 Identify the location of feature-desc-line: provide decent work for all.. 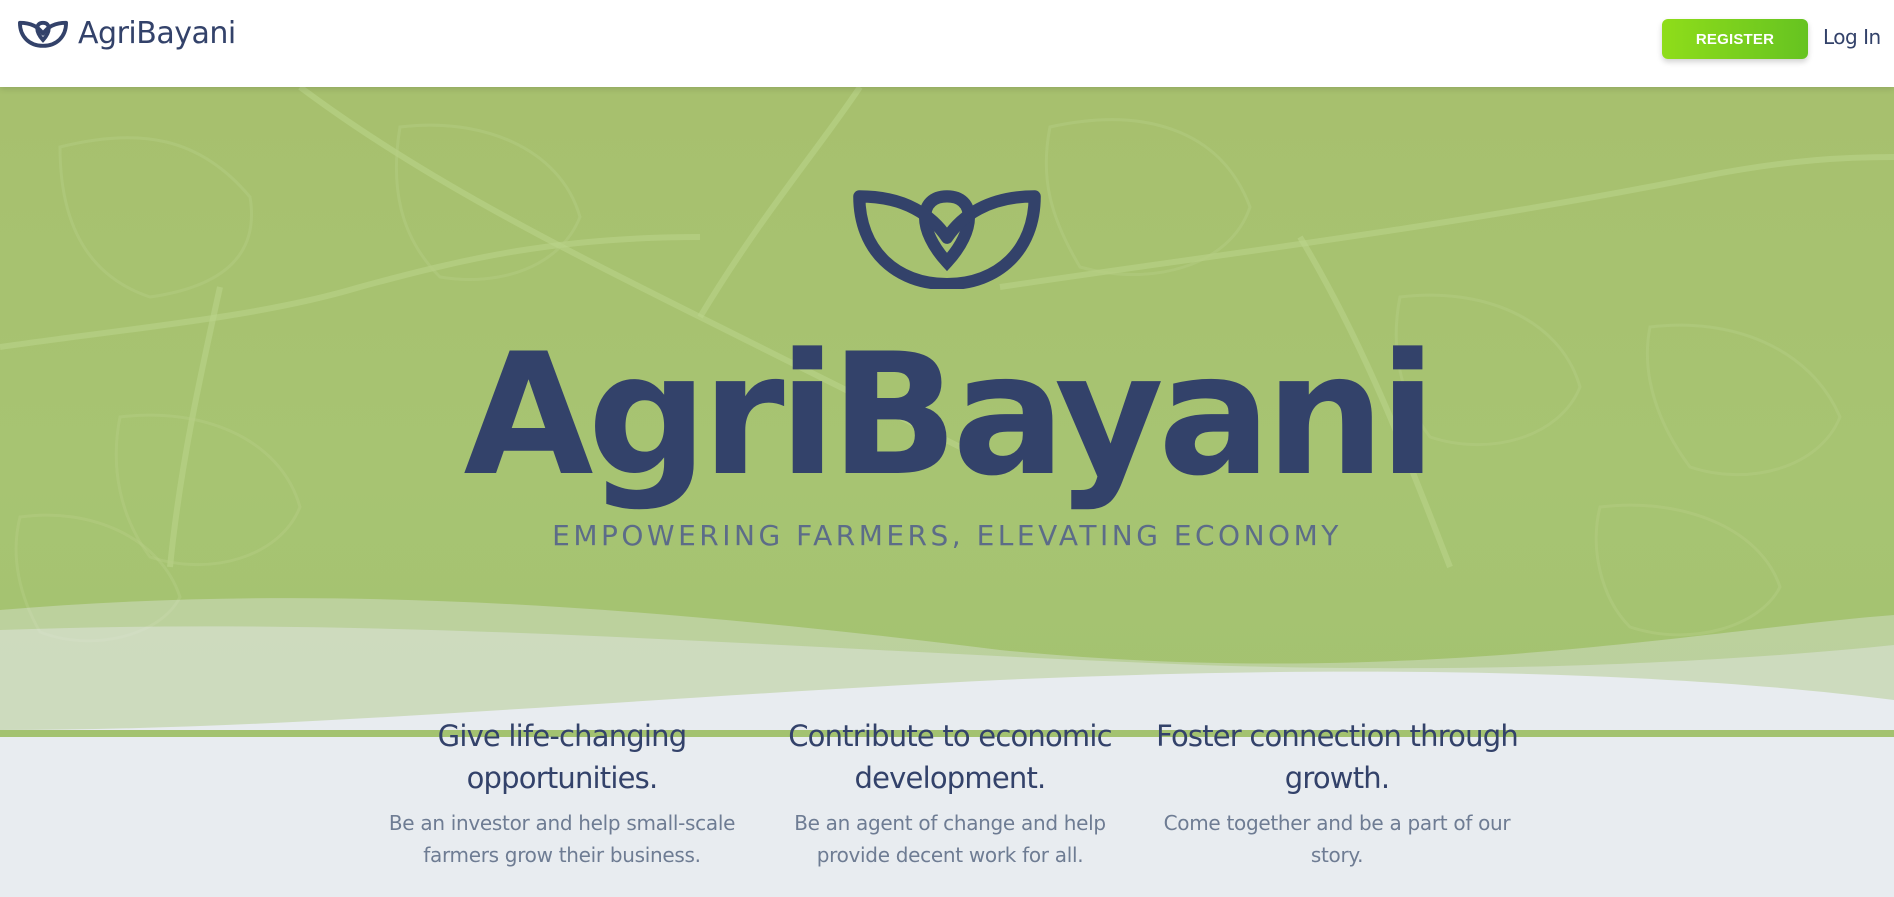
(950, 855).